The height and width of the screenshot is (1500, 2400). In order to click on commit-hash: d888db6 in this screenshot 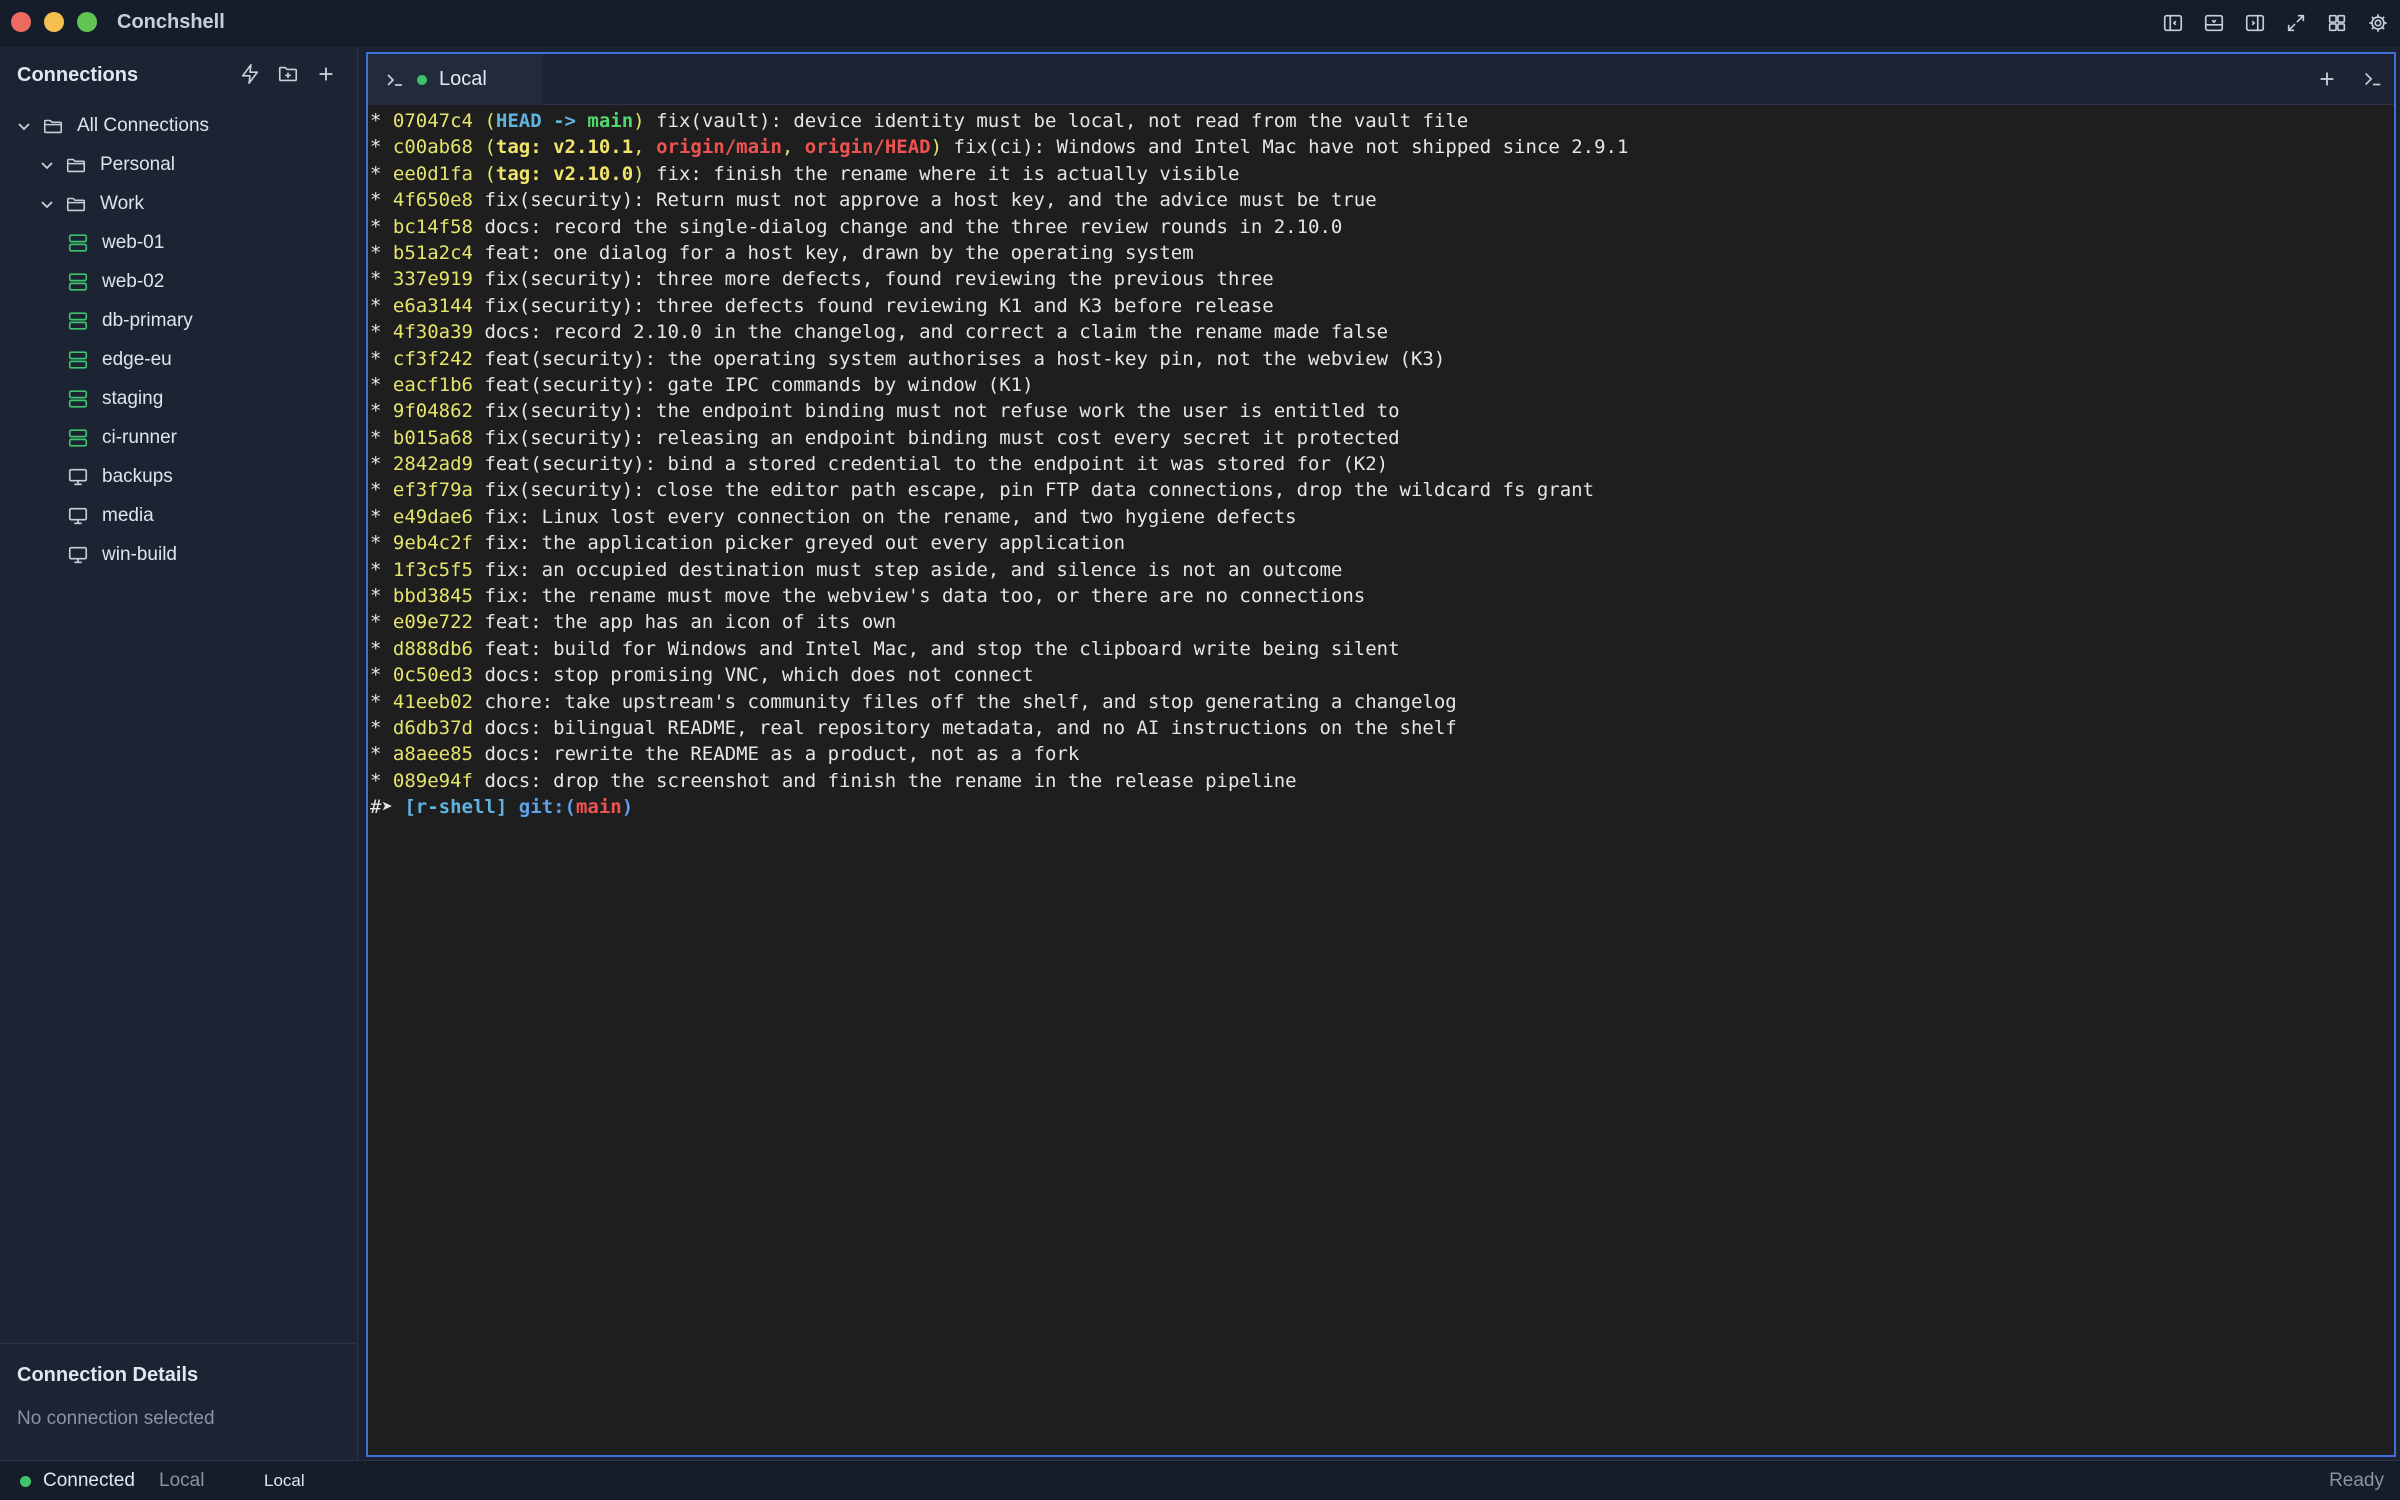, I will do `click(432, 648)`.